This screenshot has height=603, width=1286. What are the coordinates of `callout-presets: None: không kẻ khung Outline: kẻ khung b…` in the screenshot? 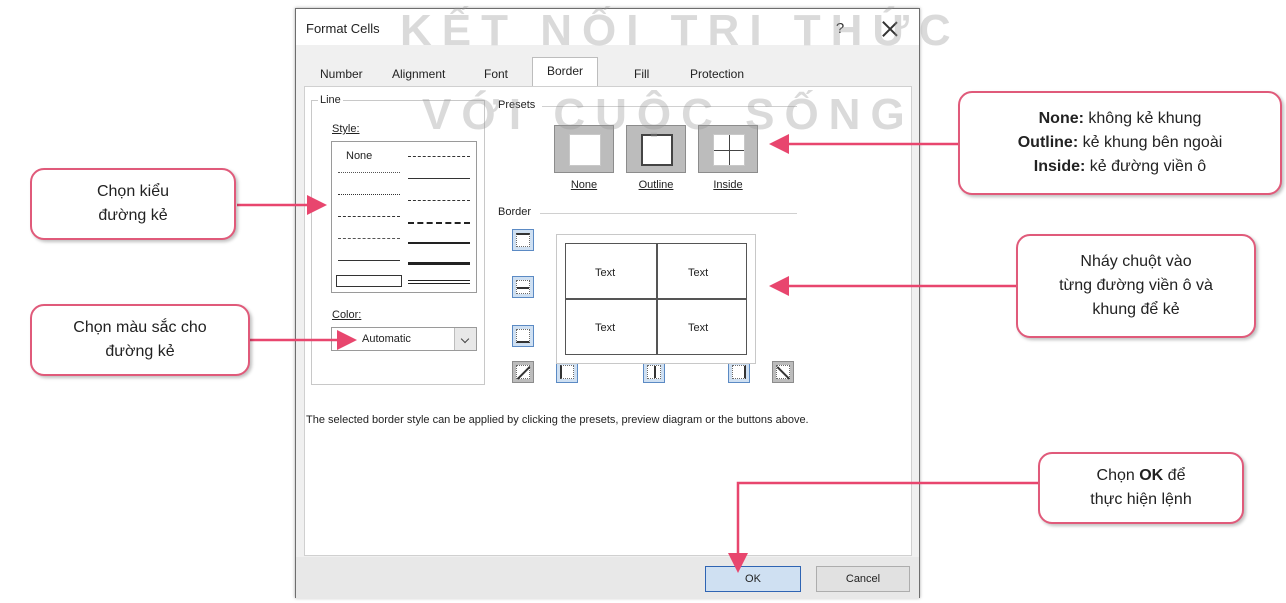 It's located at (1120, 143).